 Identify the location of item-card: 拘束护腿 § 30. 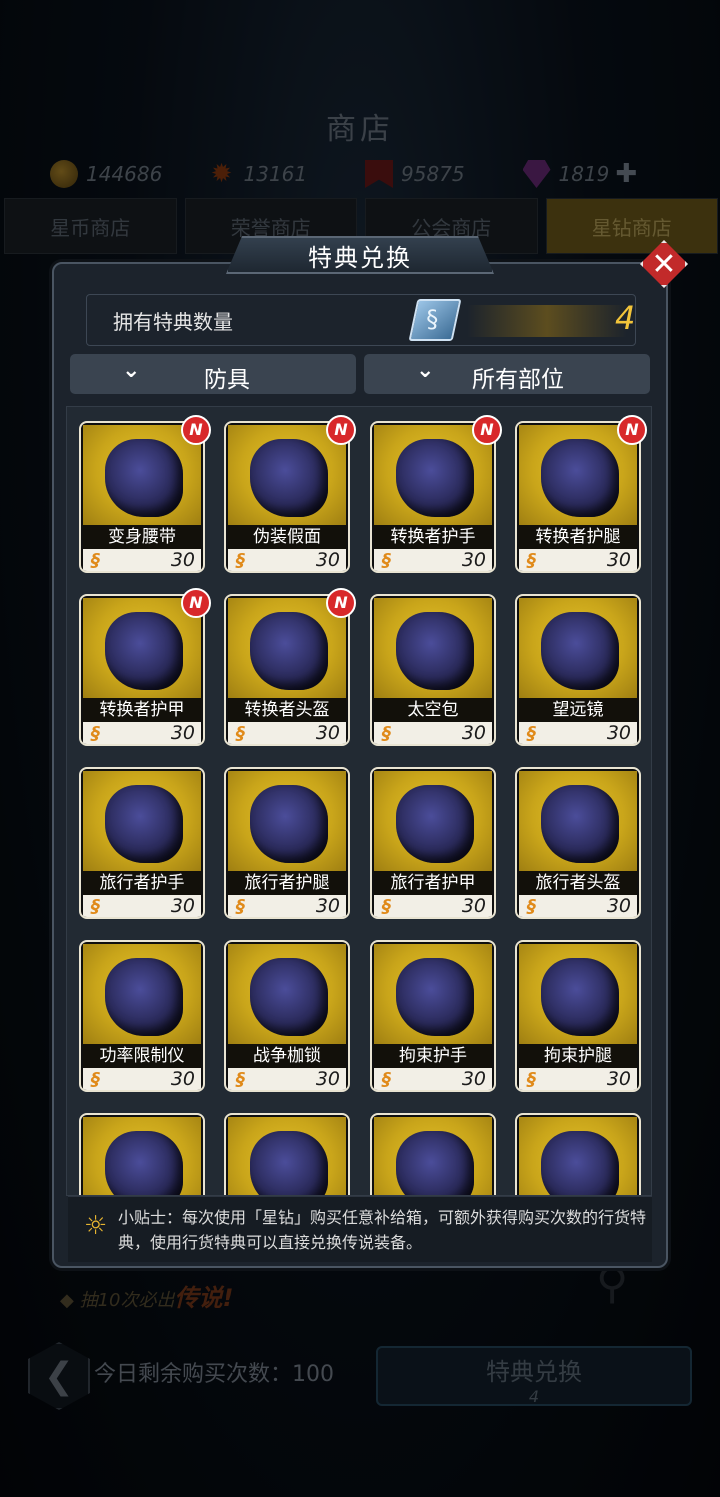
(578, 1016).